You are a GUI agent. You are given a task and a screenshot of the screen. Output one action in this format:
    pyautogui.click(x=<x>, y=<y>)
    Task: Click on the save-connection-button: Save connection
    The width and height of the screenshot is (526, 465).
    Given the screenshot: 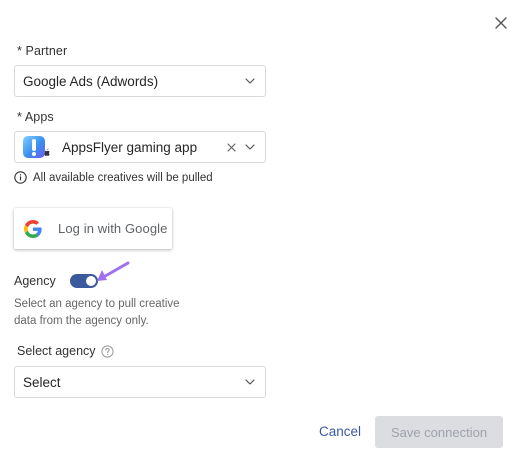 What is the action you would take?
    pyautogui.click(x=439, y=432)
    